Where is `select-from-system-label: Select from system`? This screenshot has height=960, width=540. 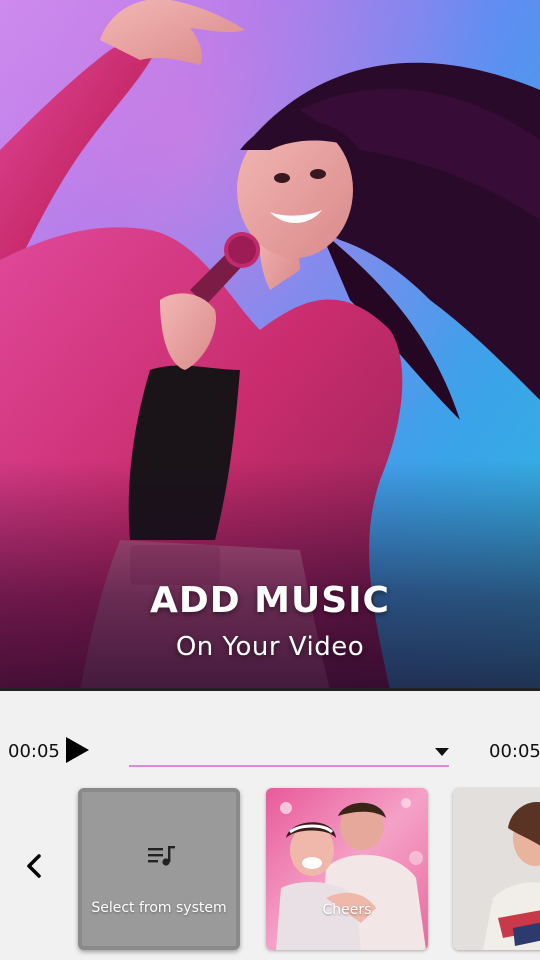 select-from-system-label: Select from system is located at coordinates (159, 908).